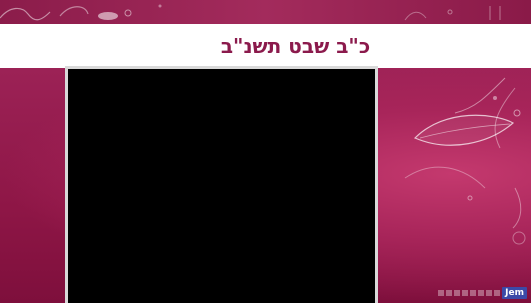  I want to click on jem-logo: Jem, so click(514, 293).